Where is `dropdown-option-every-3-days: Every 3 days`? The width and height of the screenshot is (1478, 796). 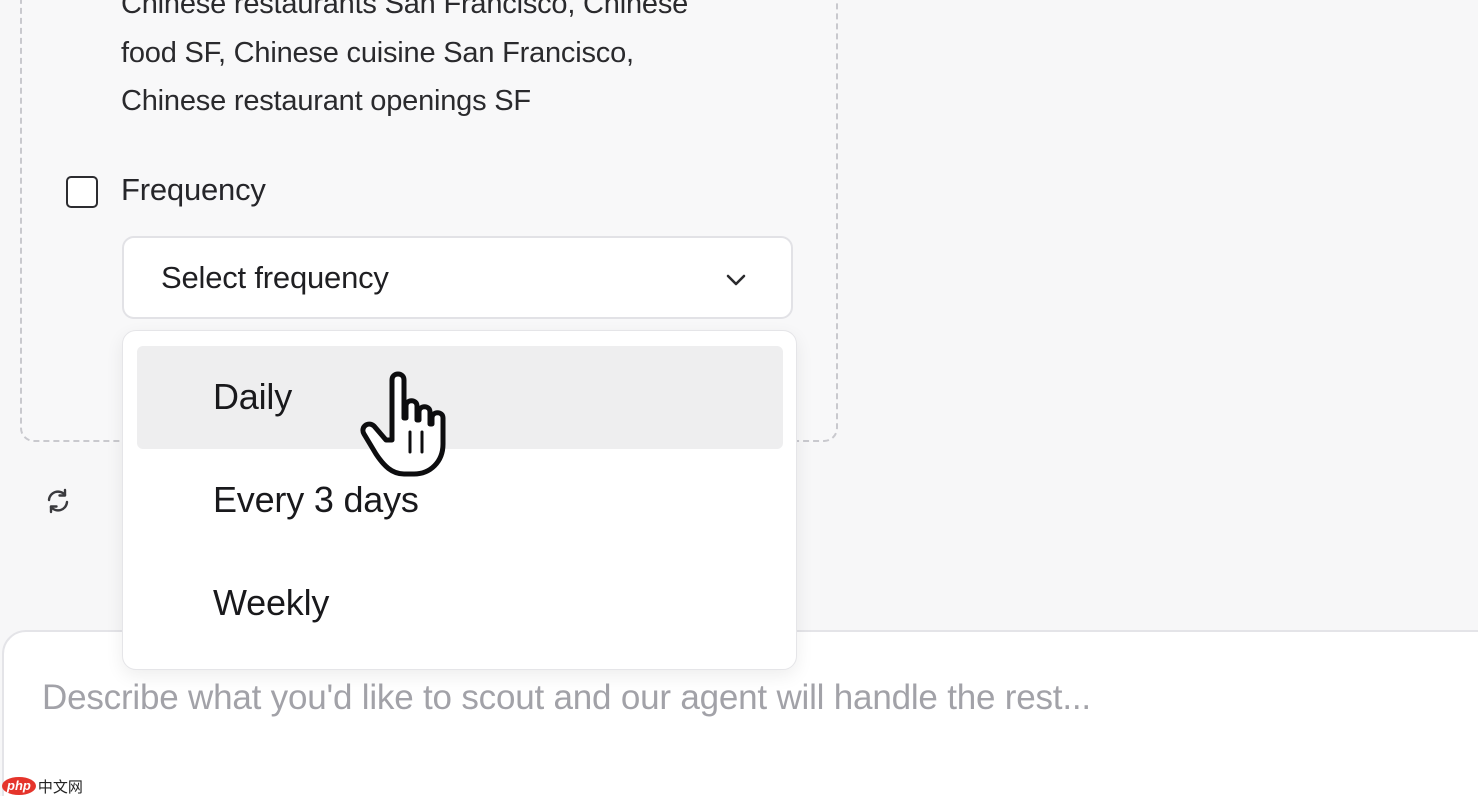 dropdown-option-every-3-days: Every 3 days is located at coordinates (460, 500).